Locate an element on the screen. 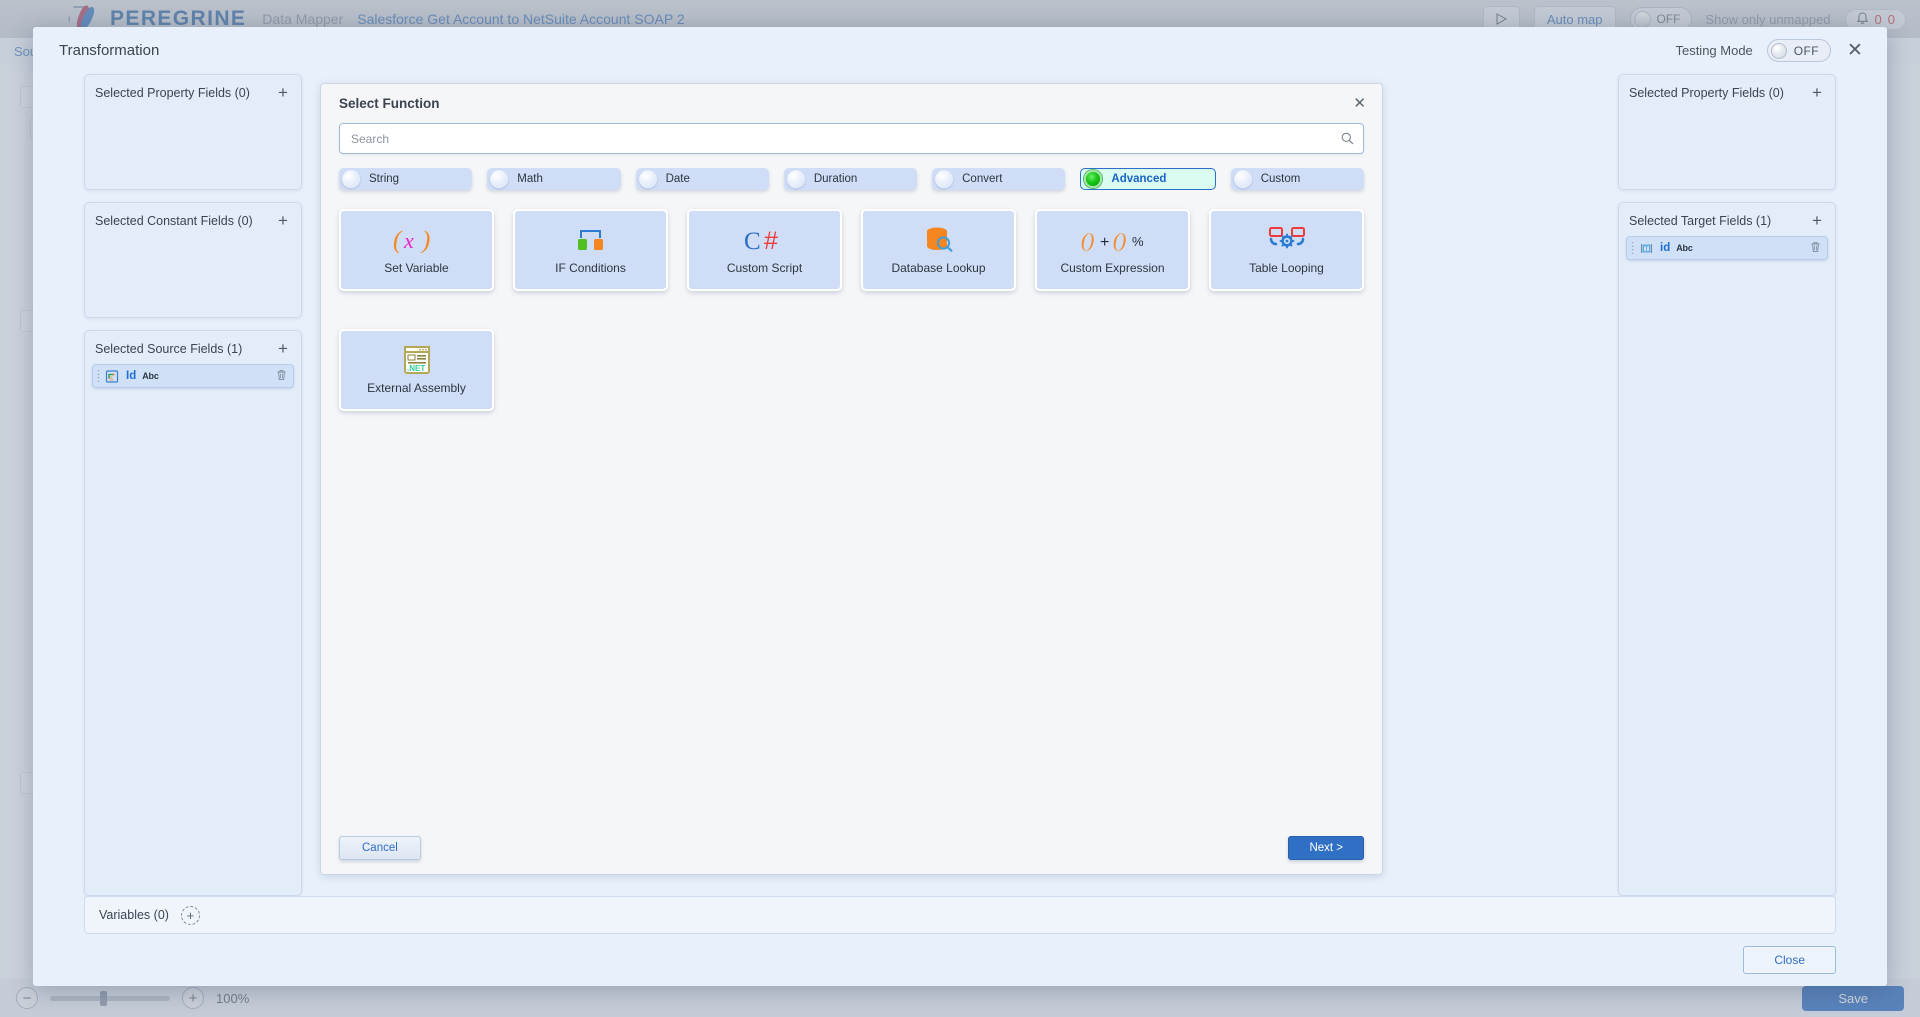  category-label: String is located at coordinates (384, 179).